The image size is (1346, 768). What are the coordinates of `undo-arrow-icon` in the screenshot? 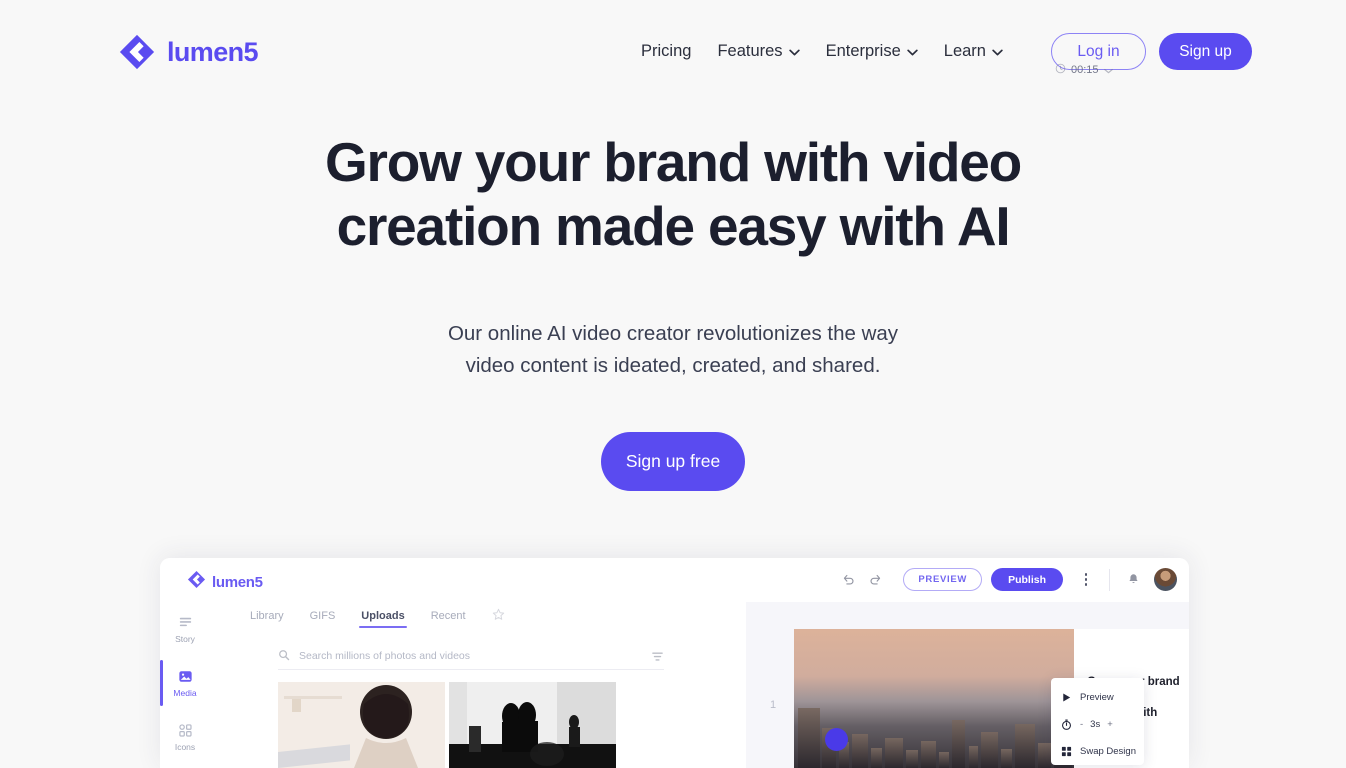 It's located at (848, 579).